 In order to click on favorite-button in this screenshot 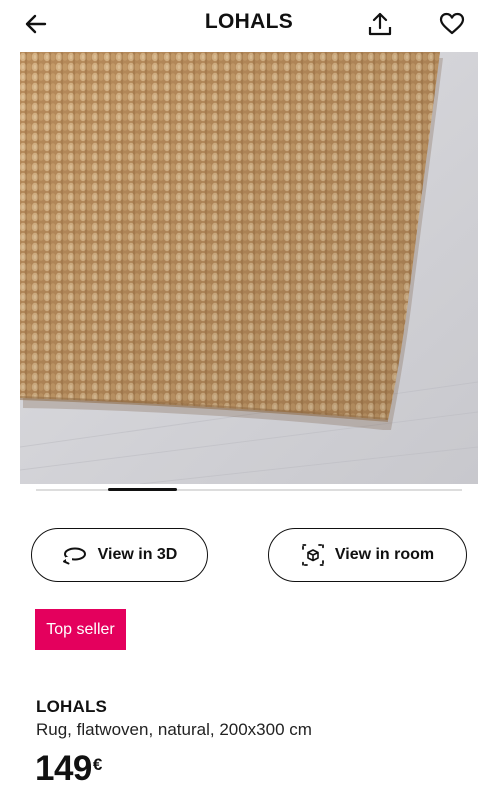, I will do `click(452, 24)`.